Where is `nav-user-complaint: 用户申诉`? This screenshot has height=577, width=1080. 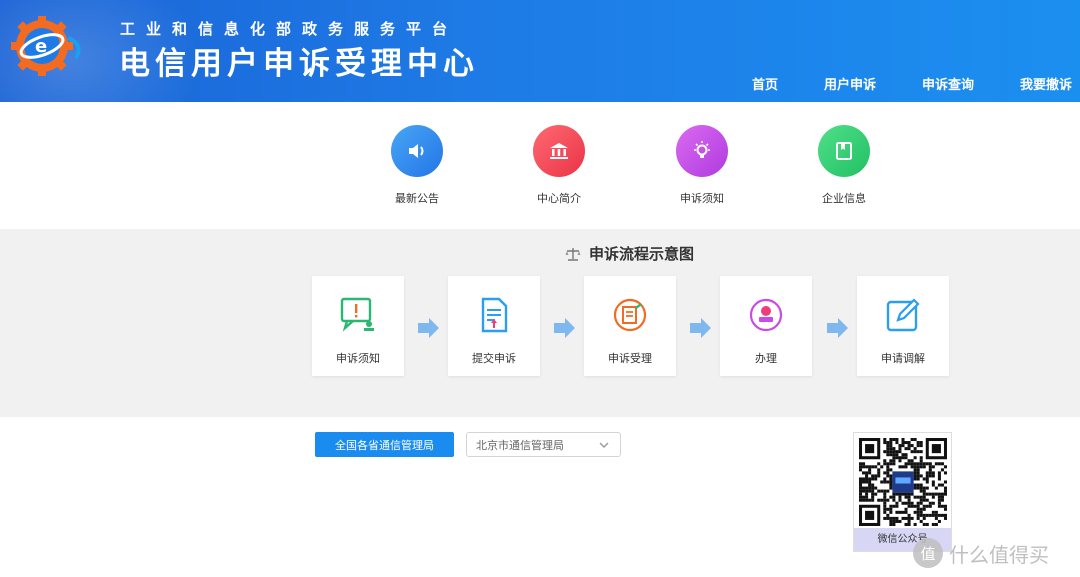
nav-user-complaint: 用户申诉 is located at coordinates (850, 83).